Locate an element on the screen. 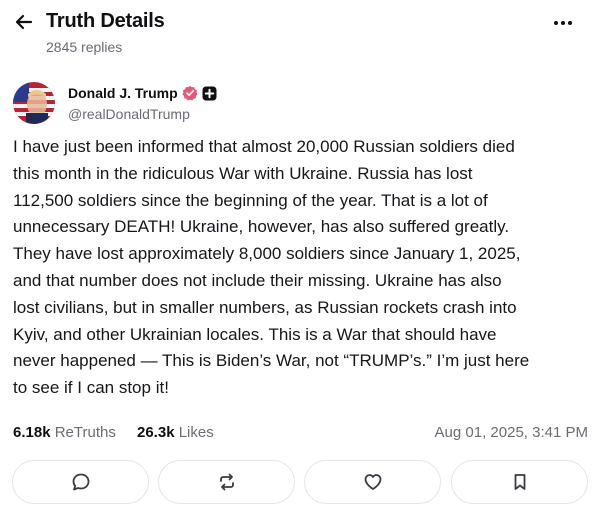 Image resolution: width=598 pixels, height=512 pixels. post-timestamp: Aug 01, 2025, 3:41 PM is located at coordinates (511, 432).